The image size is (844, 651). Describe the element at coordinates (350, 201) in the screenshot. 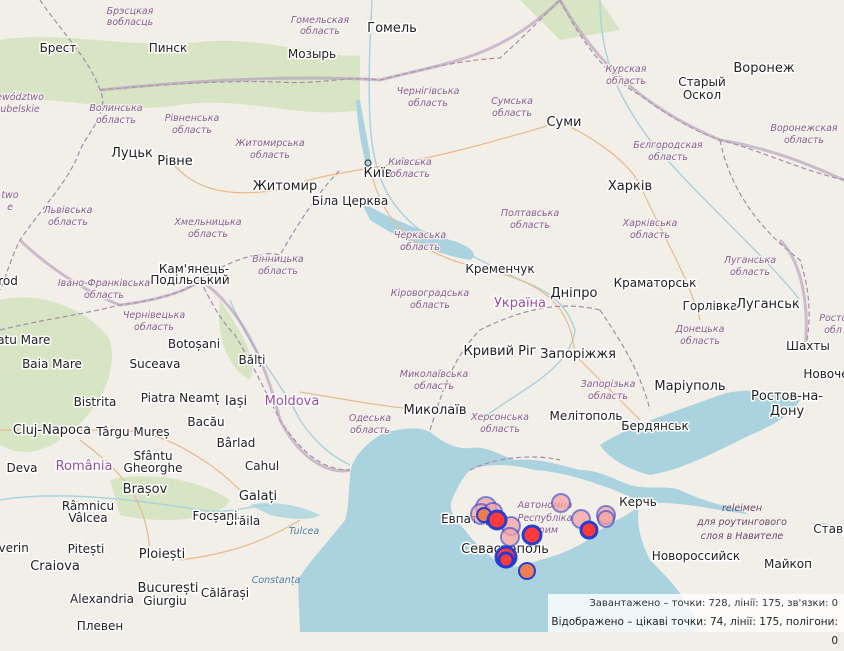

I see `city-label-bila: Біла Церква` at that location.